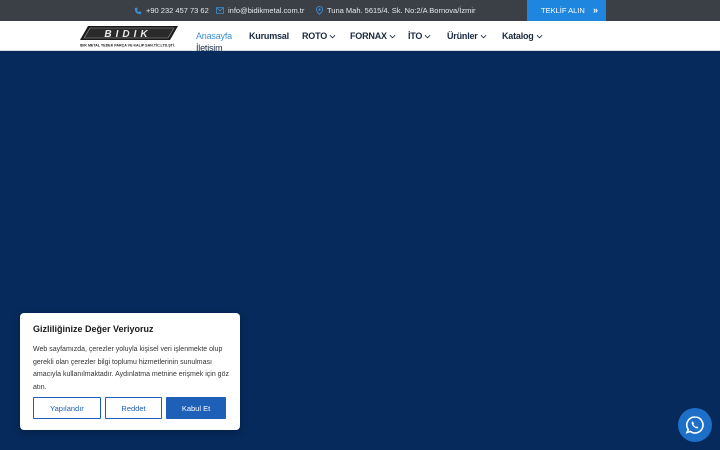 The image size is (720, 450). What do you see at coordinates (196, 408) in the screenshot?
I see `cookie-accept-button: Kabul Et` at bounding box center [196, 408].